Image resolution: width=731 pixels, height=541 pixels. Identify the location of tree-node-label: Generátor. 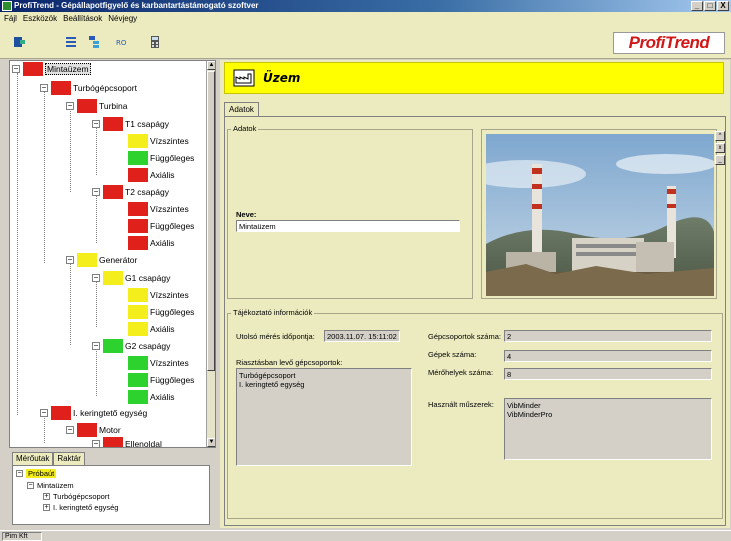
(118, 260).